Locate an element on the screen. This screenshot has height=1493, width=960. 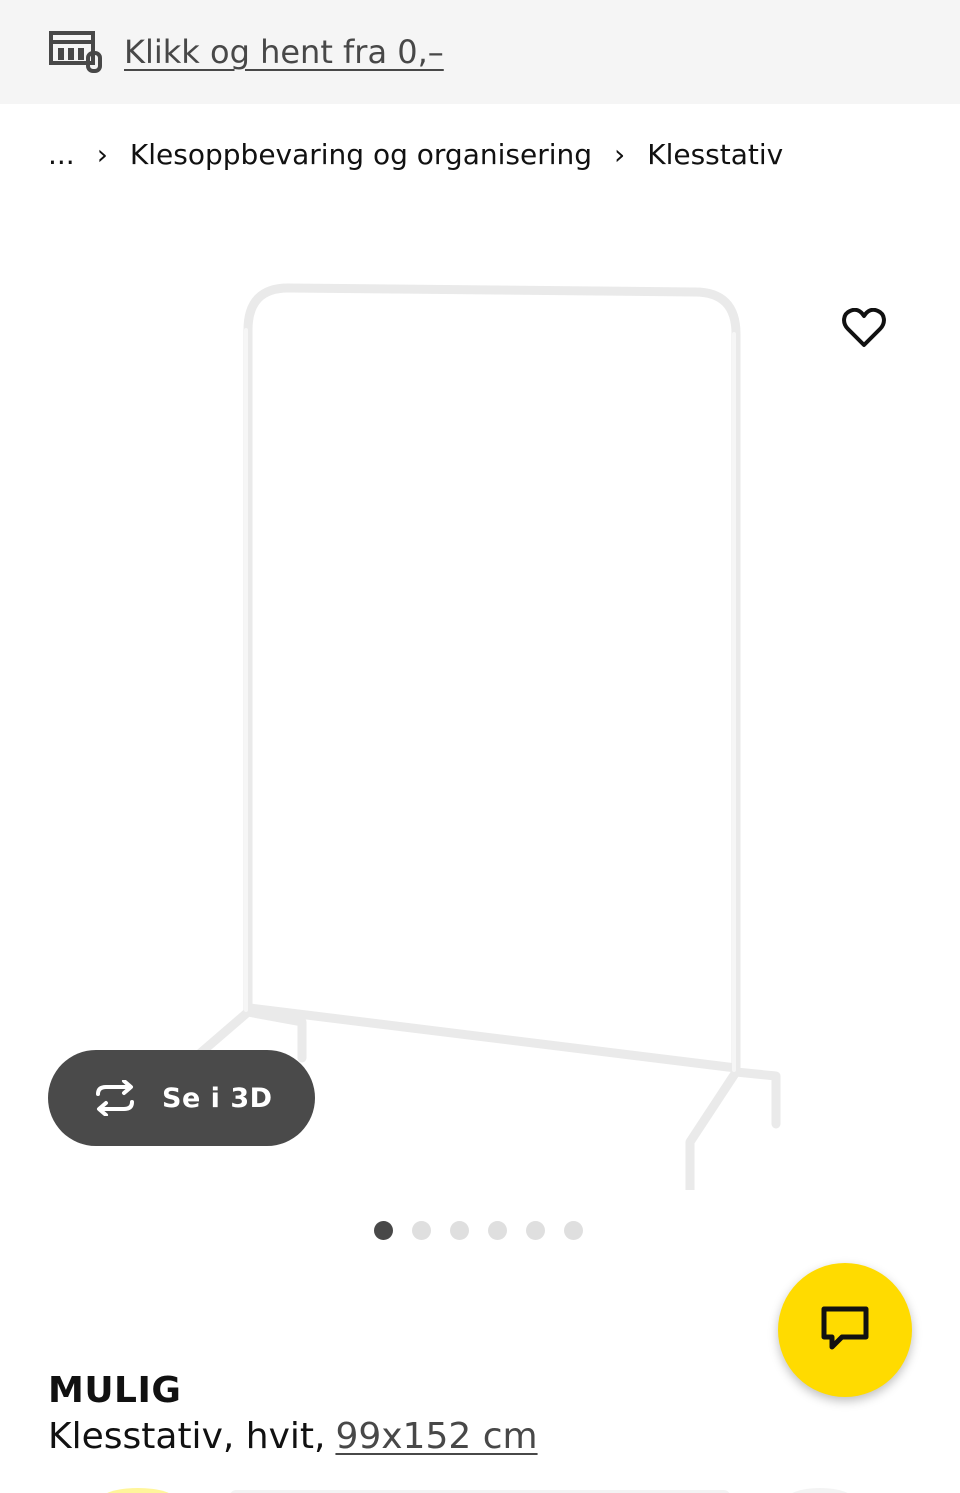
breadcrumb-item-clothes-rack: Klesstativ is located at coordinates (715, 154).